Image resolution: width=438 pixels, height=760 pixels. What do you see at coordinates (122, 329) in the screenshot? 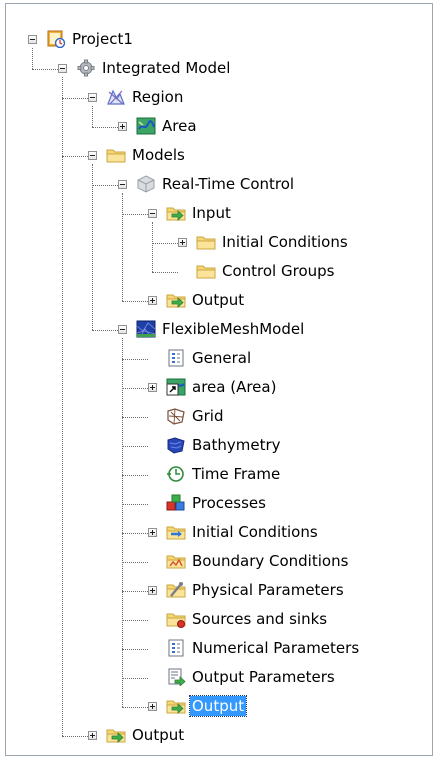
I see `collapse-toggle-flexible-mesh-model` at bounding box center [122, 329].